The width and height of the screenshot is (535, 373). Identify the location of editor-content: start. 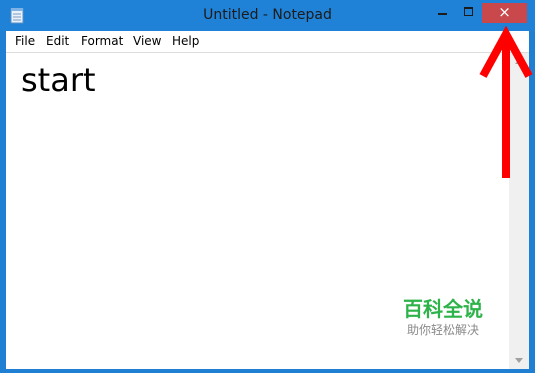
(58, 80).